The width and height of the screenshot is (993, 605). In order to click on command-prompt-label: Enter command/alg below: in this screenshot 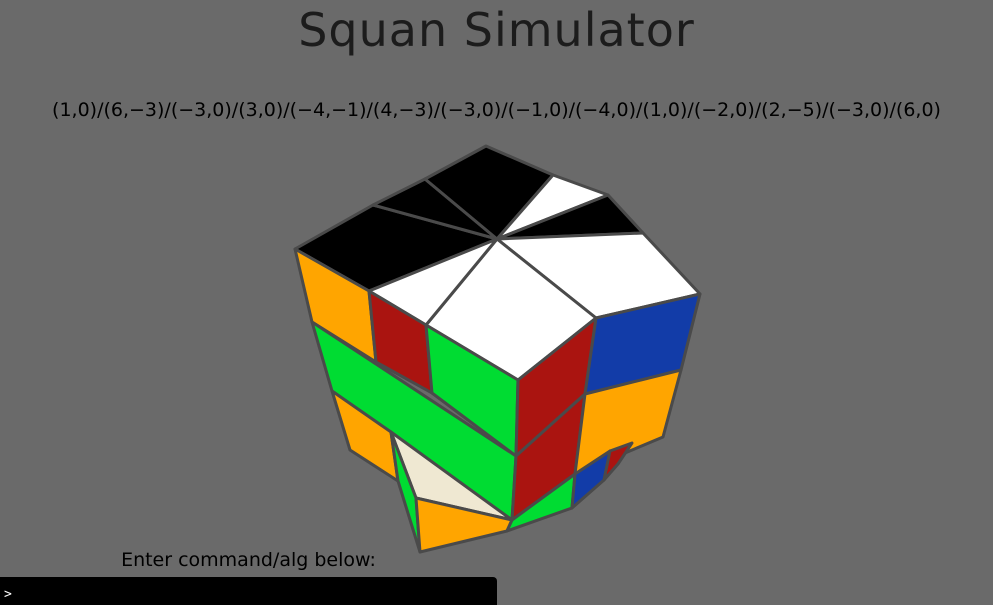, I will do `click(248, 560)`.